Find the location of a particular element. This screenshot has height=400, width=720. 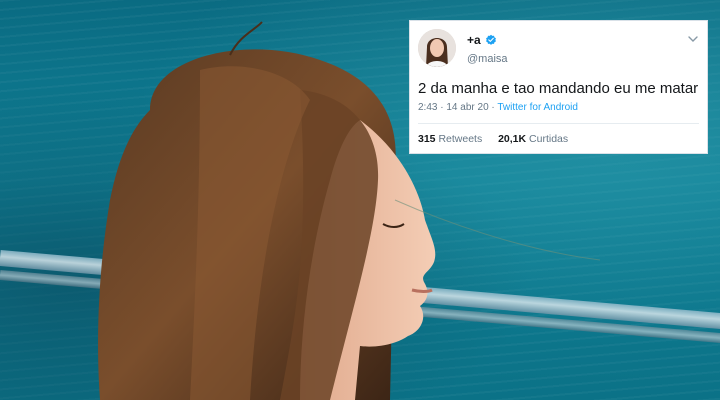

tweet-text: 2 da manha e tao mandando eu me matar is located at coordinates (558, 88).